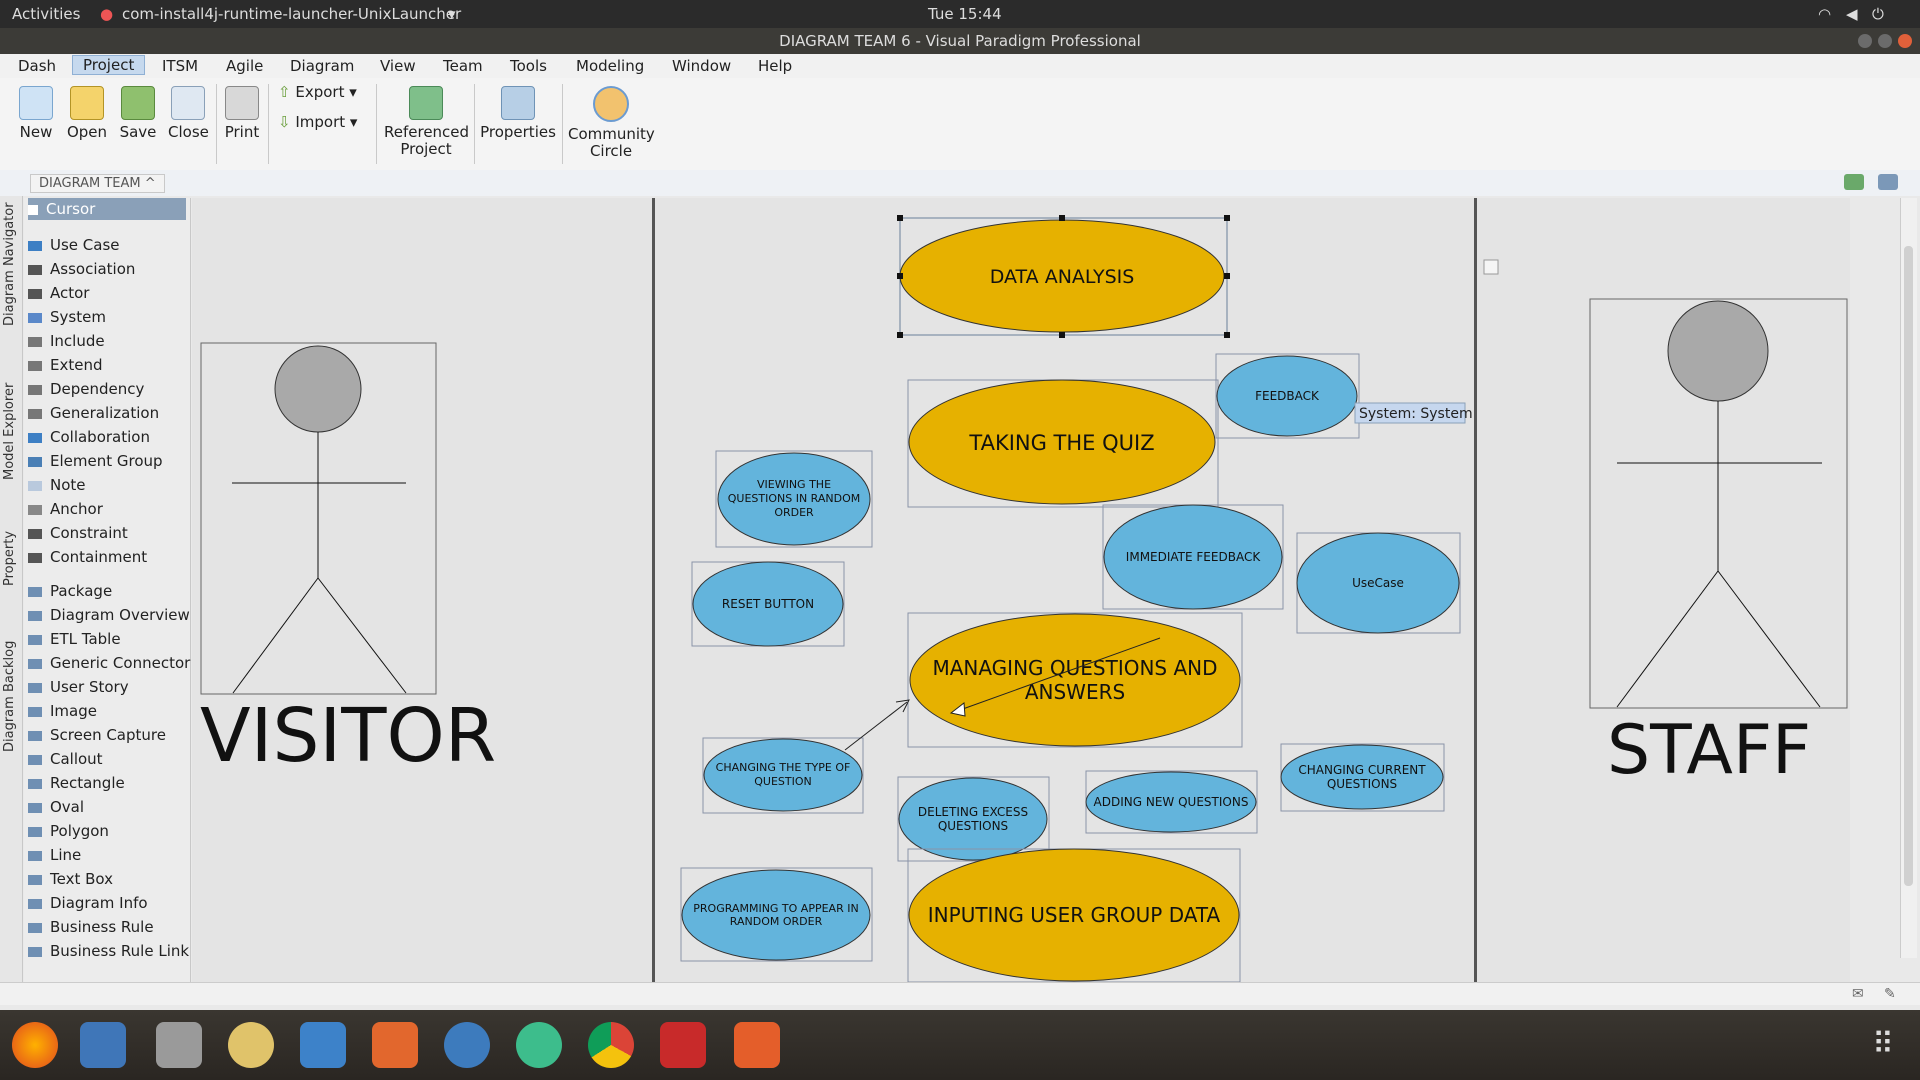  Describe the element at coordinates (960, 1045) in the screenshot. I see `dock` at that location.